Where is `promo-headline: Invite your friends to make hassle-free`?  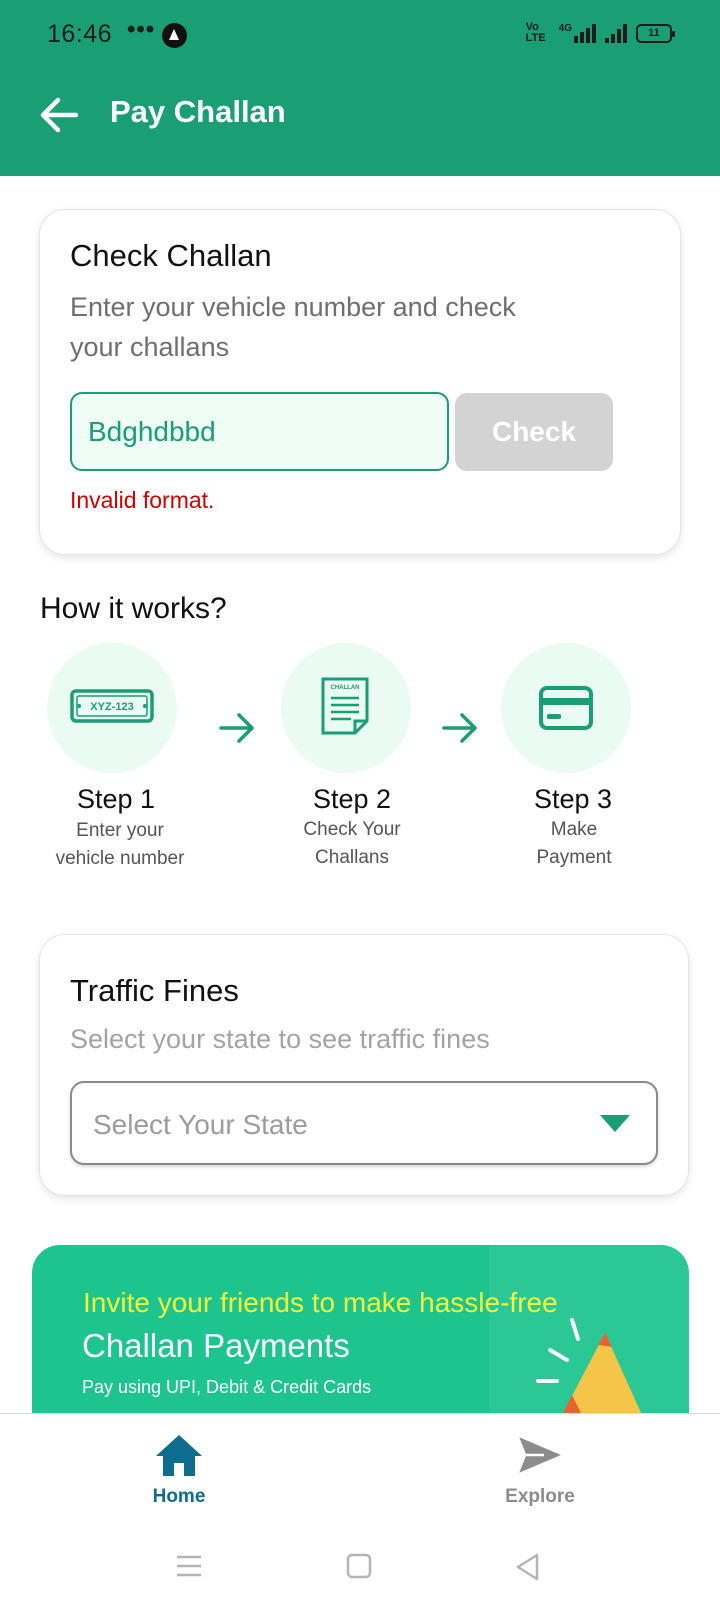
promo-headline: Invite your friends to make hassle-free is located at coordinates (320, 1302).